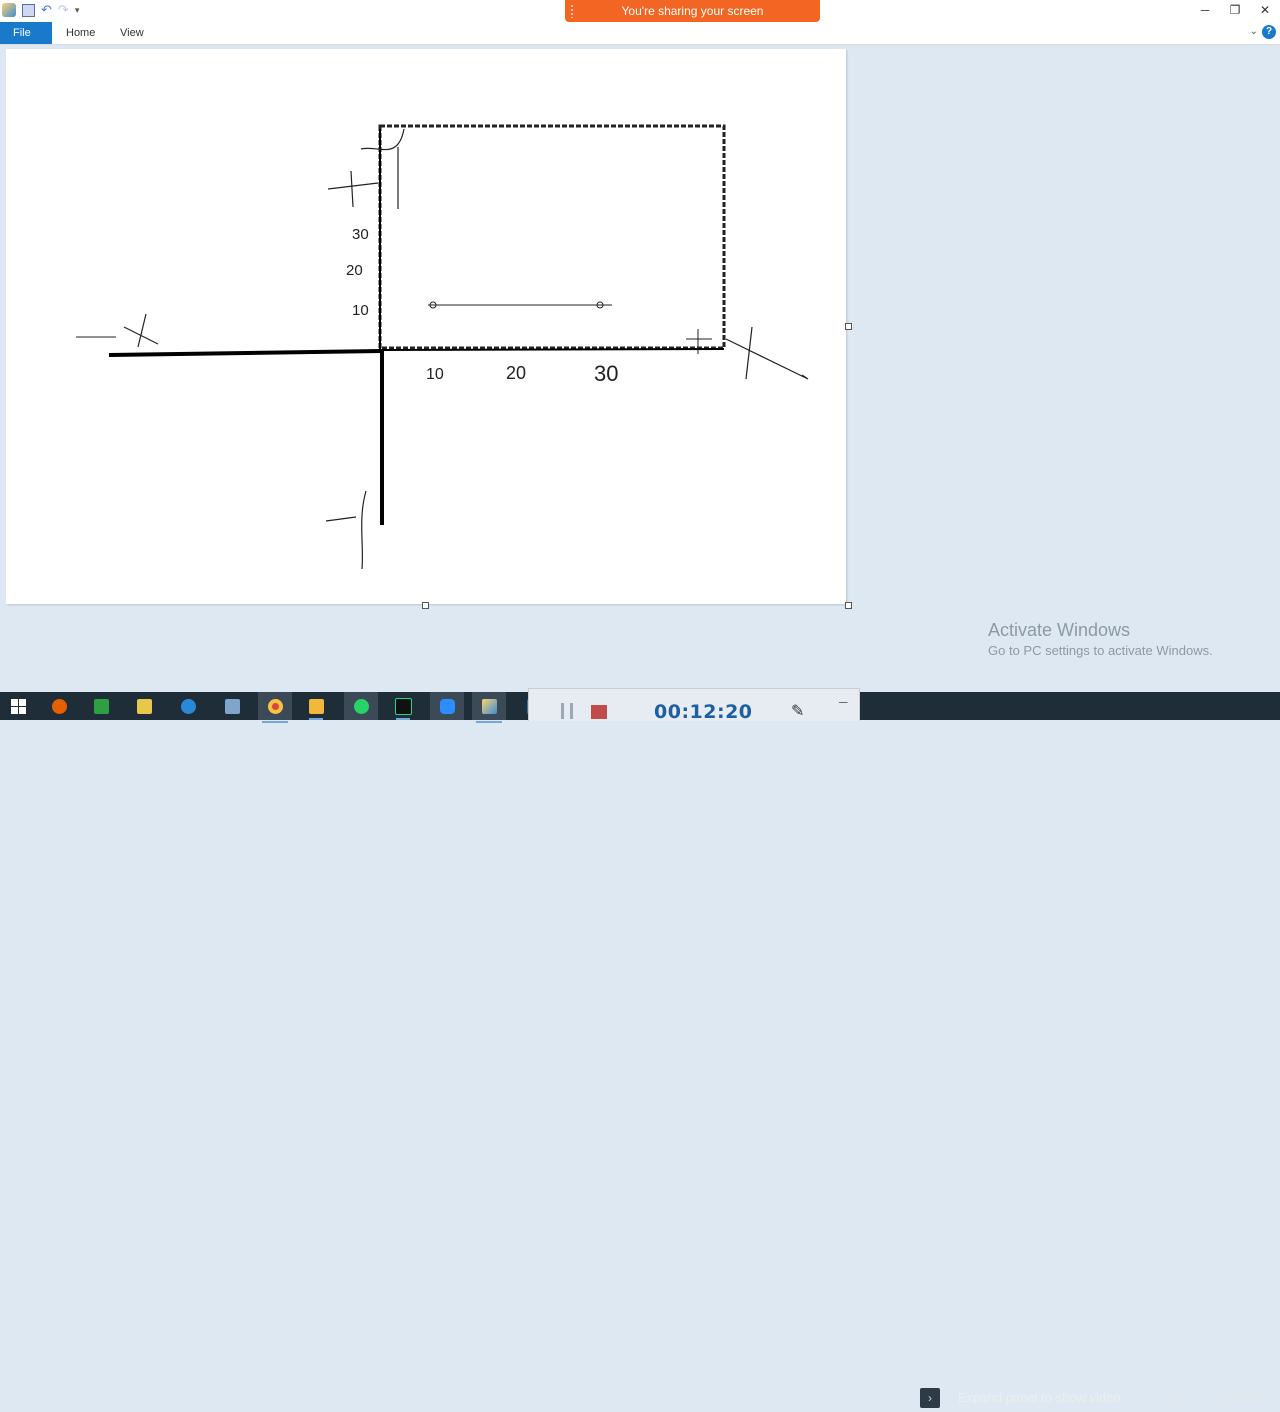 This screenshot has height=1412, width=1280. What do you see at coordinates (80, 33) in the screenshot?
I see `tab-home: Home` at bounding box center [80, 33].